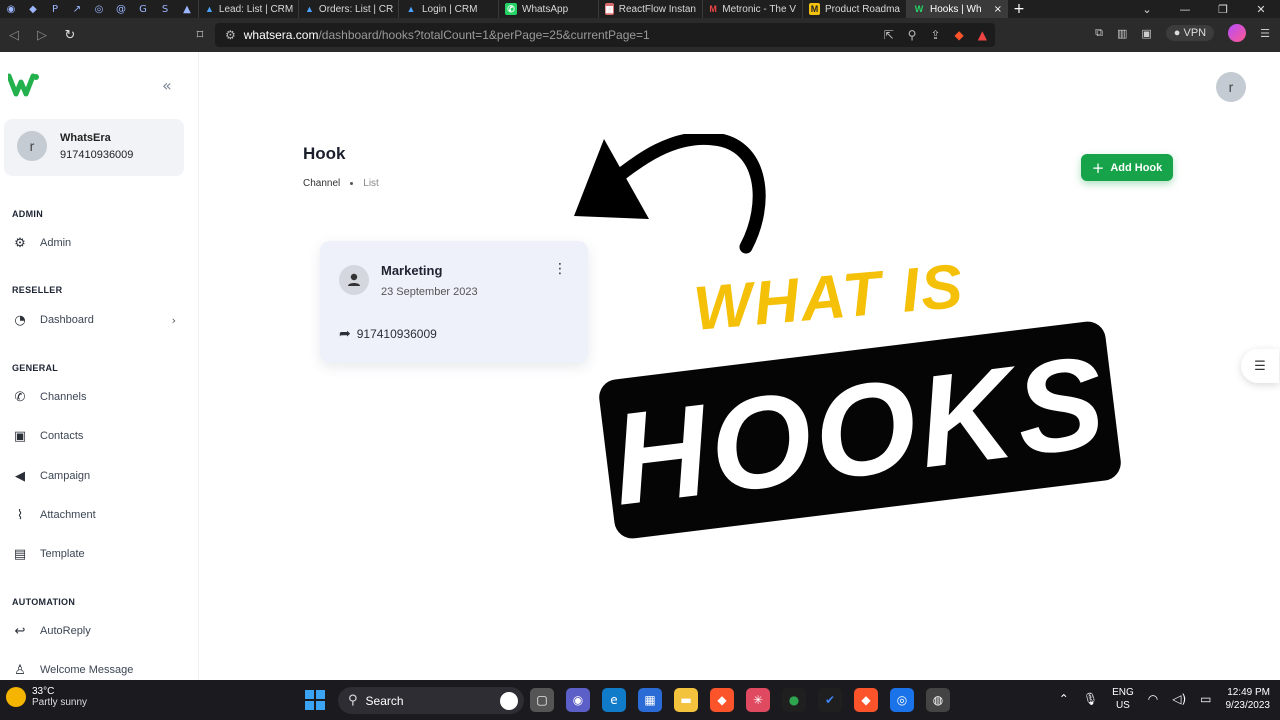  What do you see at coordinates (919, 9) in the screenshot?
I see `whatsera-icon: W` at bounding box center [919, 9].